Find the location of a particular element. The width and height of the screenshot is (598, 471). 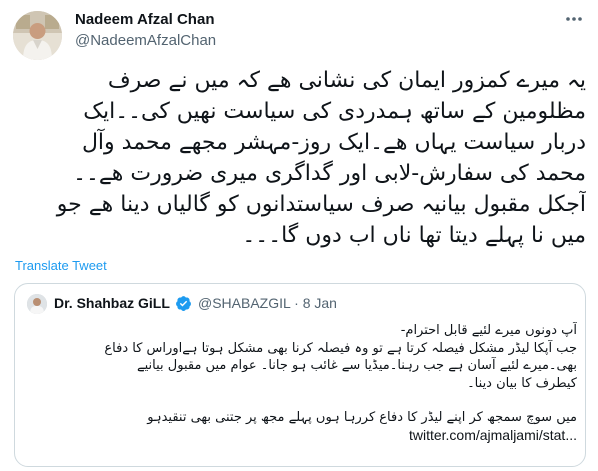

quoted-text-line: کیطرف کا بیان دینا۔ is located at coordinates (522, 383).